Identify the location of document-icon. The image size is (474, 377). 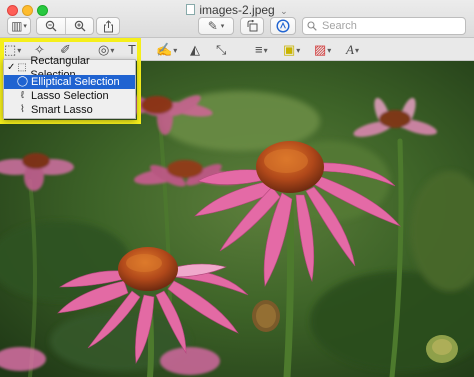
(191, 9).